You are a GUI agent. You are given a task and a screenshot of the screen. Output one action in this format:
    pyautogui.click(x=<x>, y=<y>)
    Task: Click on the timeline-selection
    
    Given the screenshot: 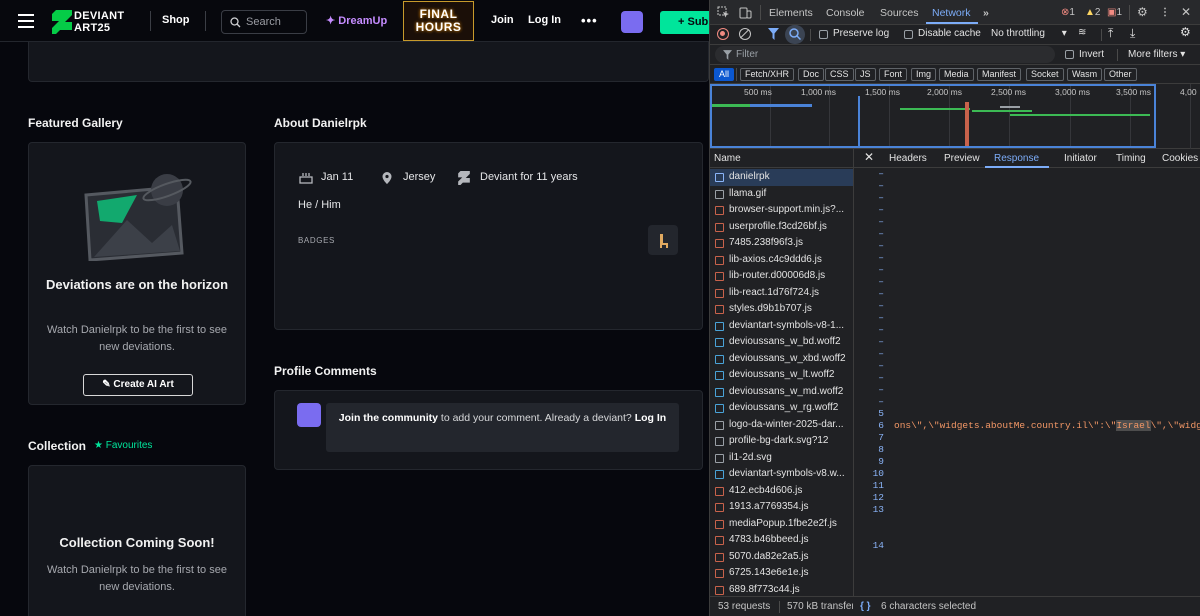 What is the action you would take?
    pyautogui.click(x=933, y=116)
    